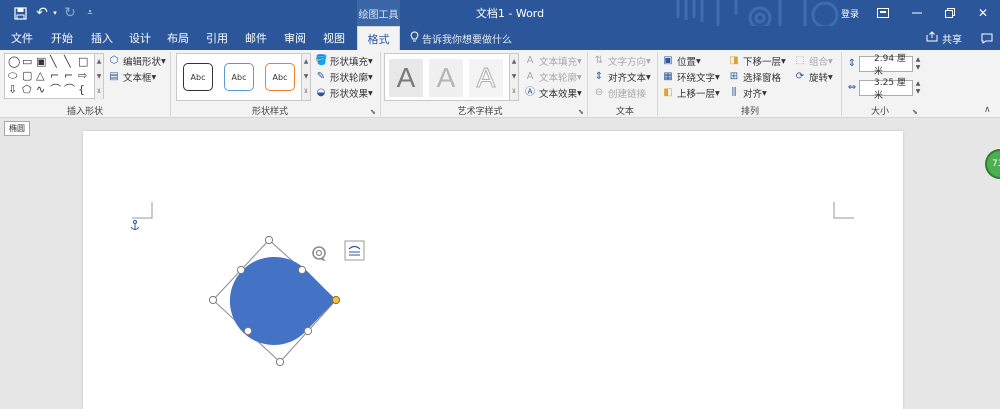 This screenshot has width=1000, height=409. What do you see at coordinates (269, 112) in the screenshot?
I see `shape-styles-group-label: 形状样式` at bounding box center [269, 112].